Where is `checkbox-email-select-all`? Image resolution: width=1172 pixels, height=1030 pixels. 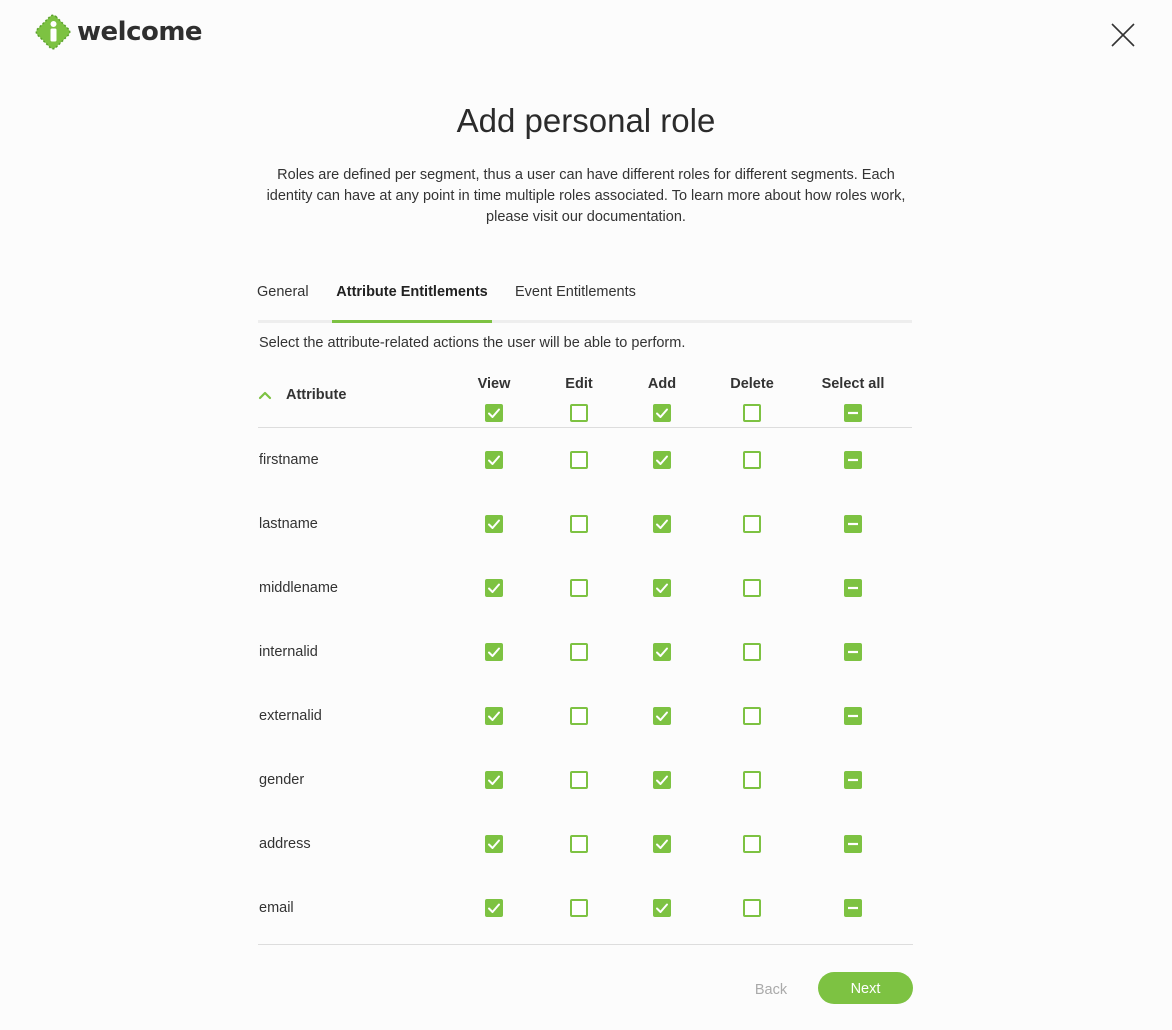
checkbox-email-select-all is located at coordinates (853, 908).